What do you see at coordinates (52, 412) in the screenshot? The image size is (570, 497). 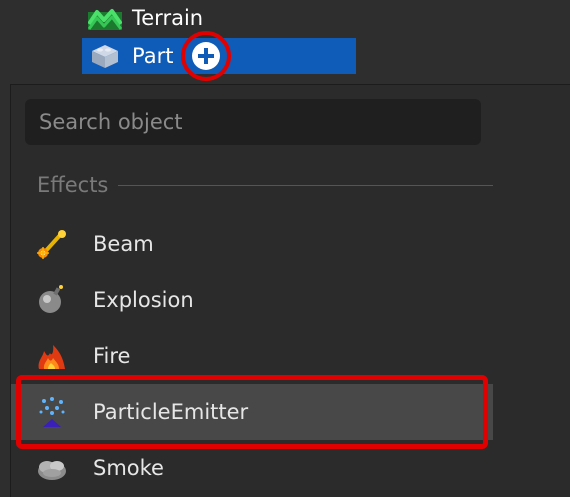 I see `particle-emitter-icon` at bounding box center [52, 412].